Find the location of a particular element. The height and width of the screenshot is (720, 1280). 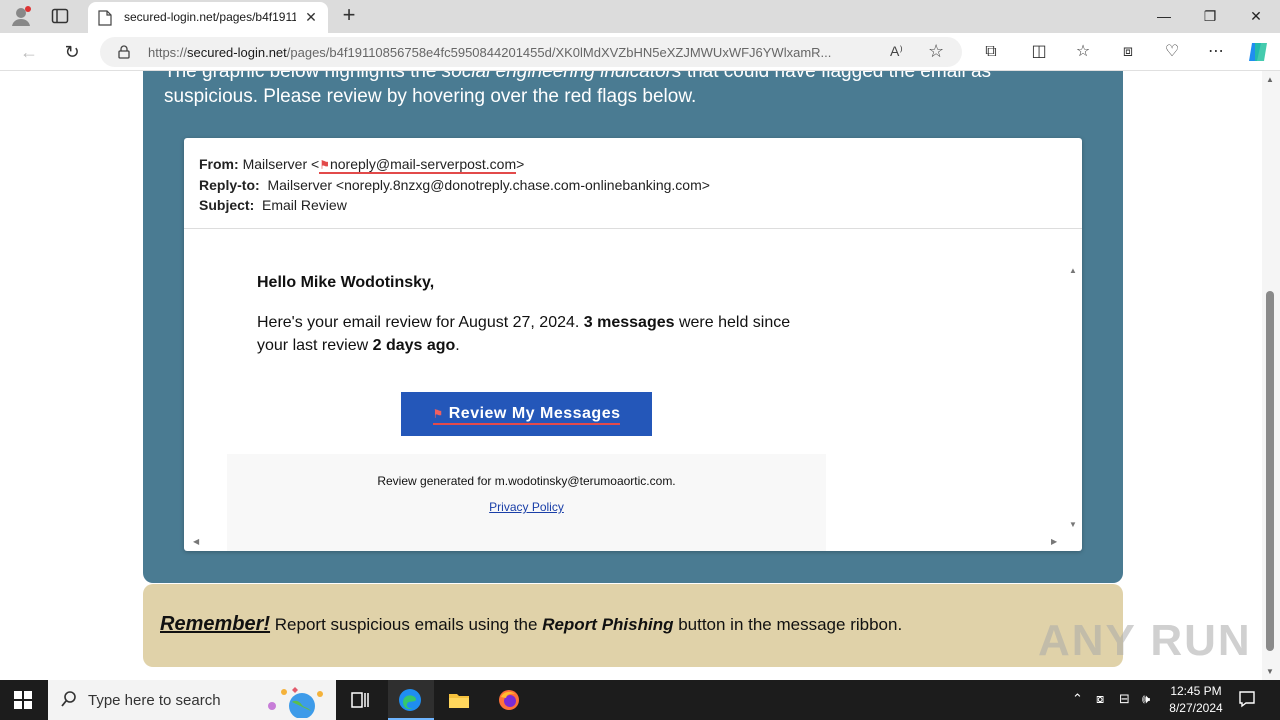

taskbar-search: Type here to search is located at coordinates (192, 700).